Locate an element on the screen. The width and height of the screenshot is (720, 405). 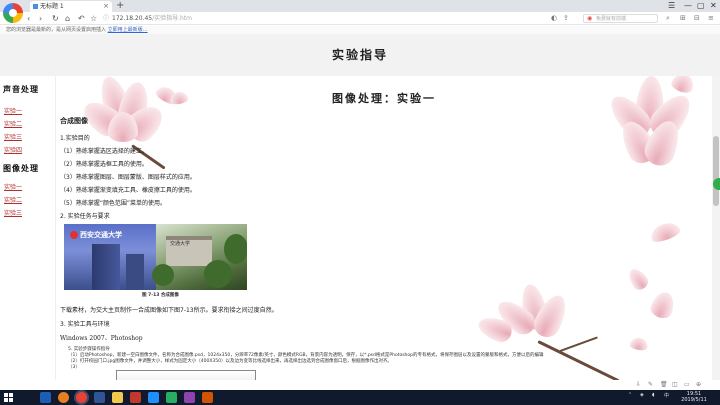
info-icon: ⓘ is located at coordinates (106, 18).